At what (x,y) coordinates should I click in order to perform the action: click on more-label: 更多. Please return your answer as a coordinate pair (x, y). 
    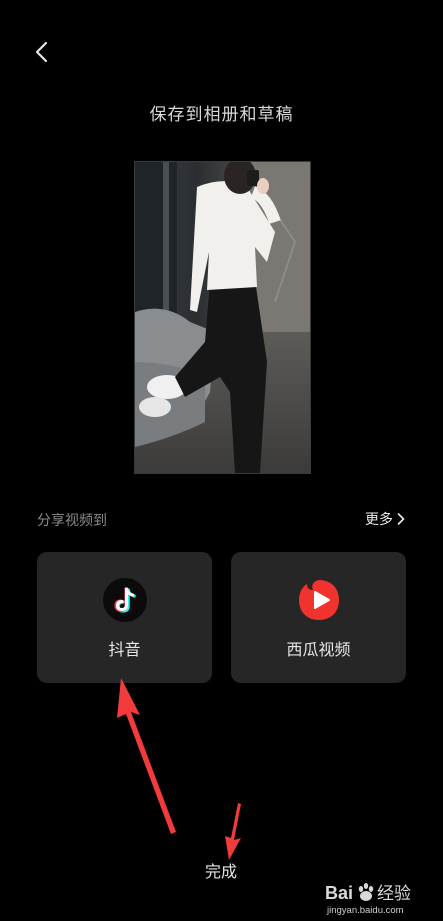
    Looking at the image, I should click on (379, 520).